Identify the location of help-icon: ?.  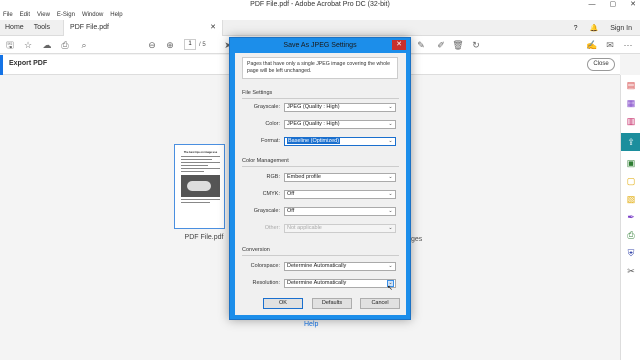
(576, 28).